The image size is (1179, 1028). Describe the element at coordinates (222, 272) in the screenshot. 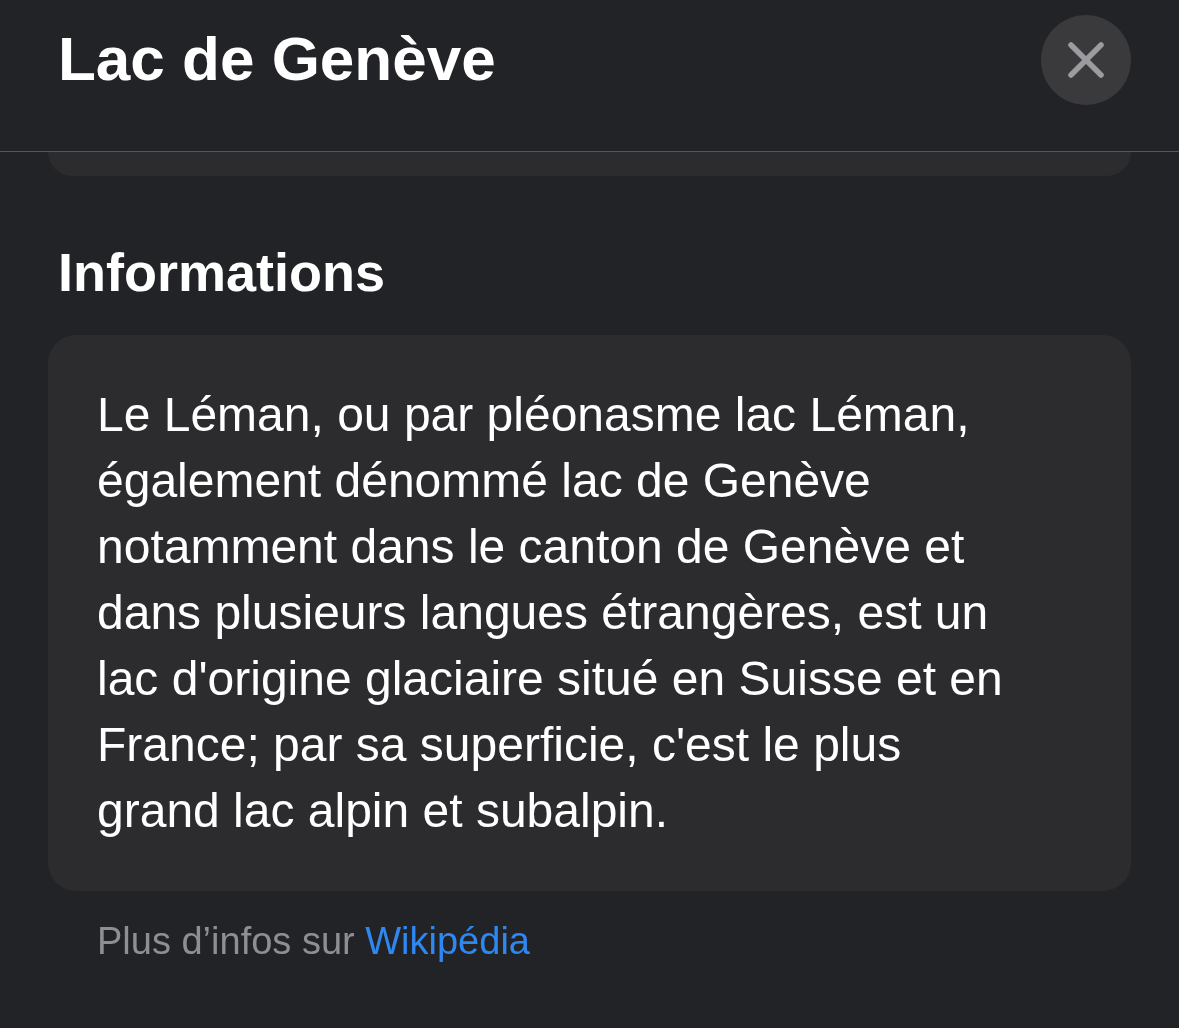

I see `section-heading: Informations` at that location.